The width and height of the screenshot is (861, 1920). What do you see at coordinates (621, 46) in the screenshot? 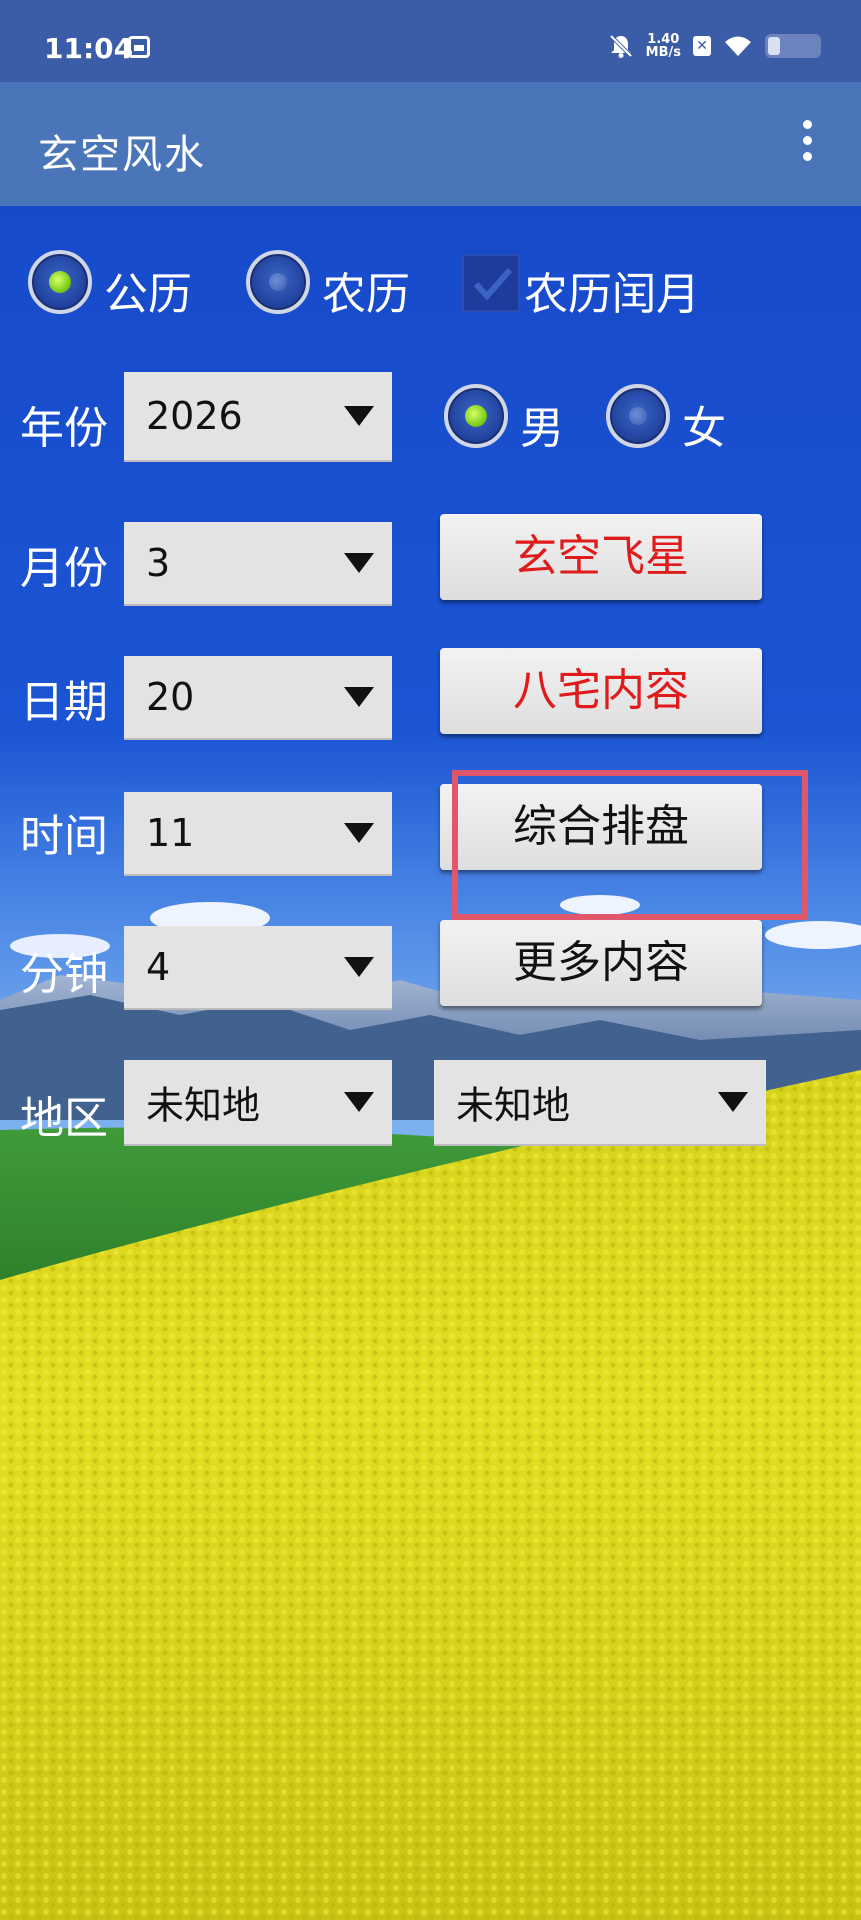
I see `bell-off-icon` at bounding box center [621, 46].